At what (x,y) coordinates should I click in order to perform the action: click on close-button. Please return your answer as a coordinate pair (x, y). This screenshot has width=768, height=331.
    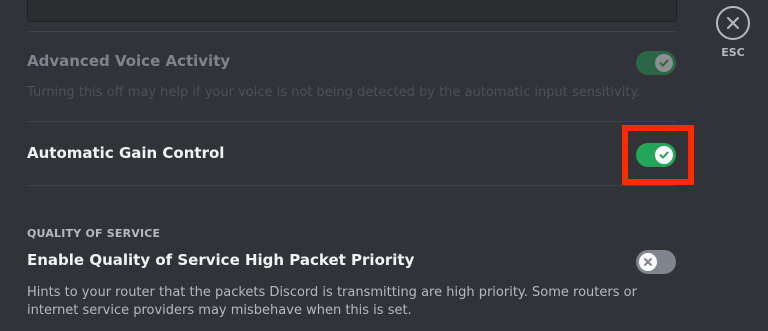
    Looking at the image, I should click on (733, 23).